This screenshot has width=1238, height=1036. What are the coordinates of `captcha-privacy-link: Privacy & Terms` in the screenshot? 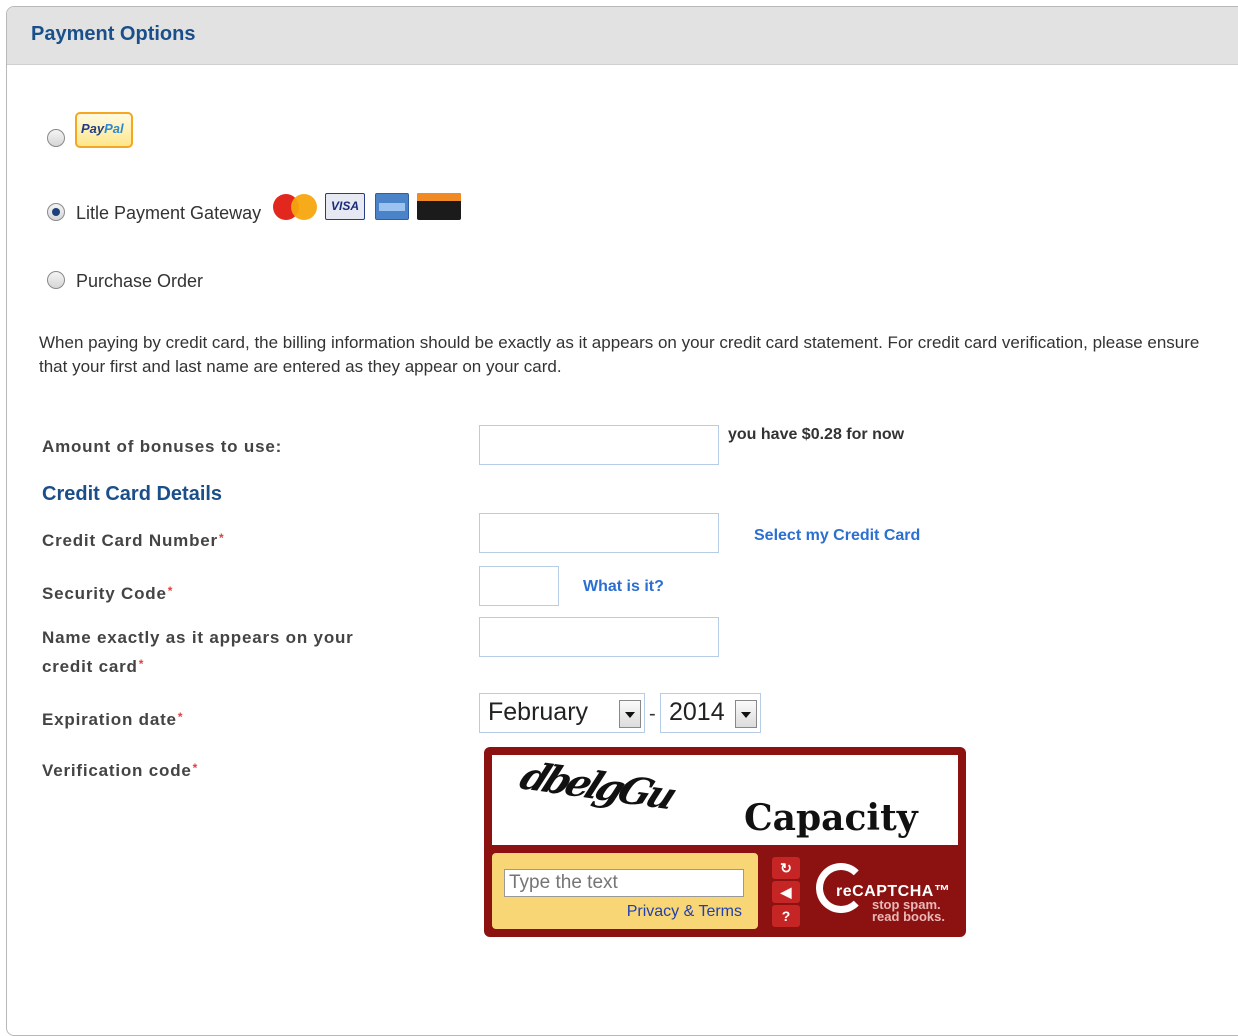 It's located at (684, 912).